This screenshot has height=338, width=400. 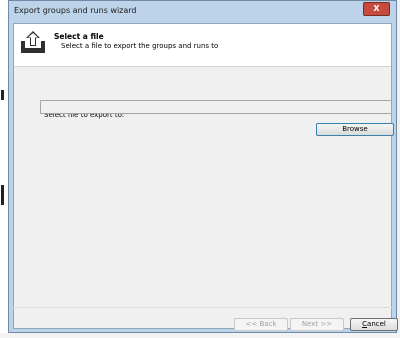 I want to click on close-icon: X, so click(x=376, y=8).